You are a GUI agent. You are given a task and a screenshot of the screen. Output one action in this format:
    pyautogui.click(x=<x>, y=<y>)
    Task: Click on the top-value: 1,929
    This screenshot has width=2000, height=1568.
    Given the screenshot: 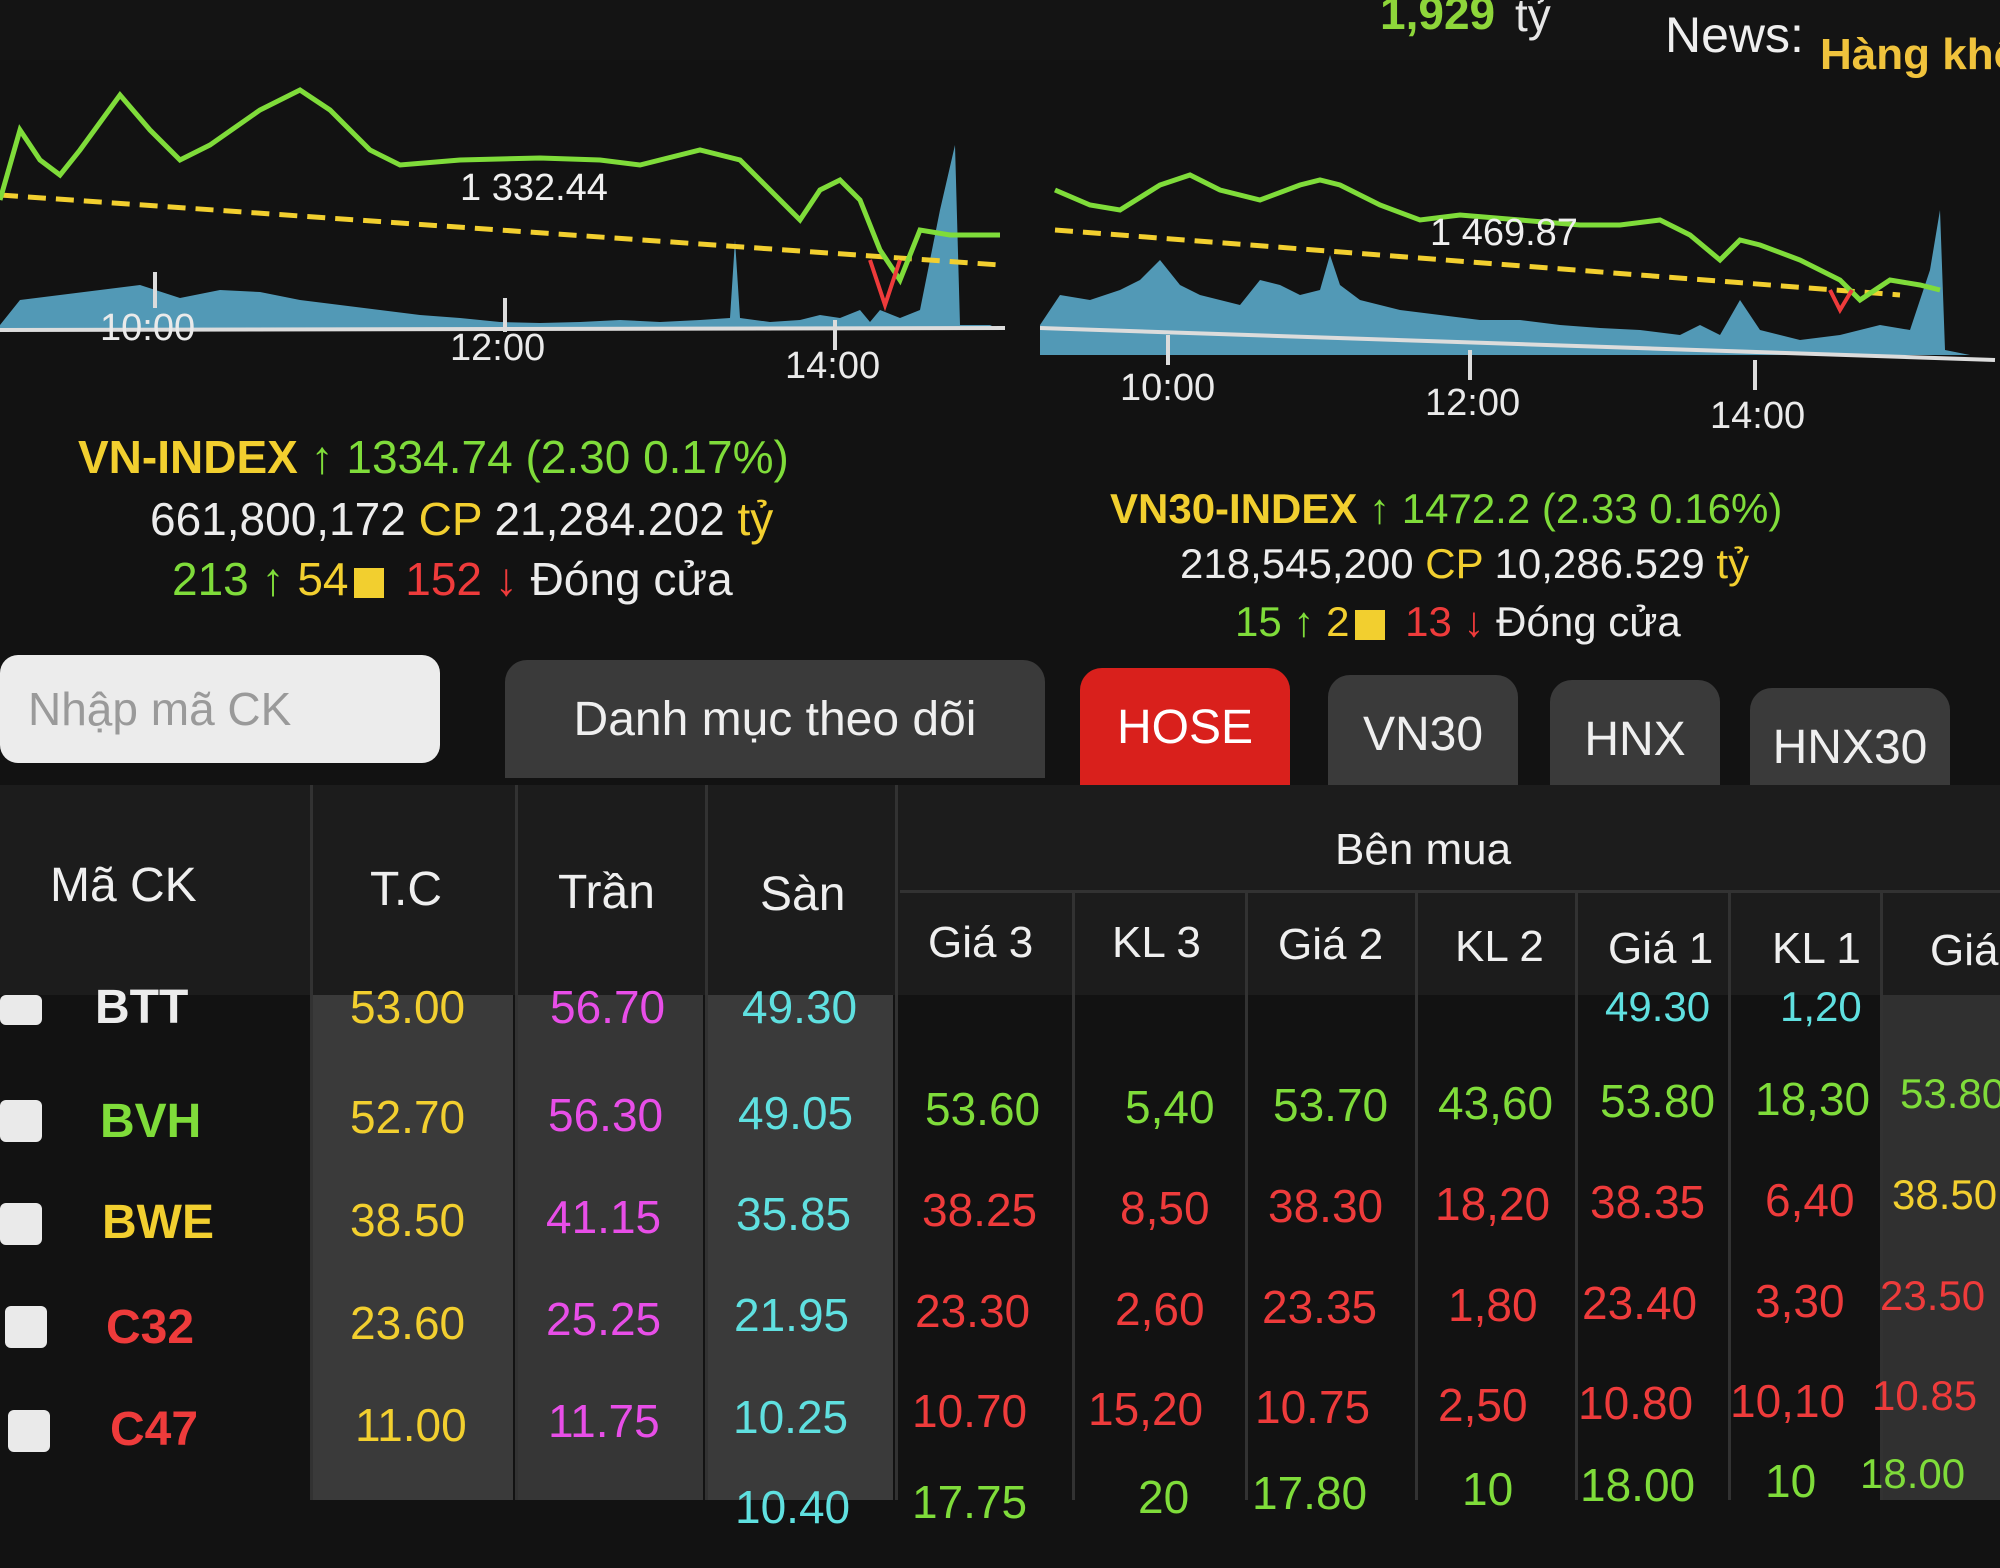 What is the action you would take?
    pyautogui.click(x=1438, y=19)
    